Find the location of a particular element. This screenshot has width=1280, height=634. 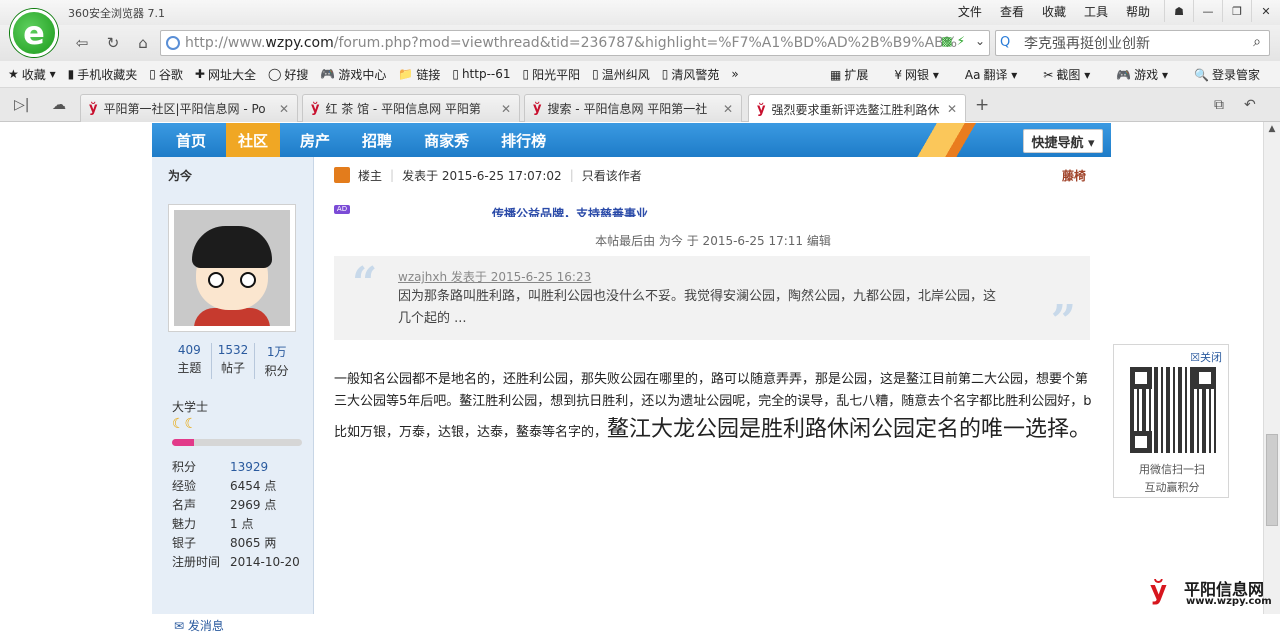

tab-search: ў 搜索 - 平阳信息网 平阳第一社 ✕ is located at coordinates (633, 108).